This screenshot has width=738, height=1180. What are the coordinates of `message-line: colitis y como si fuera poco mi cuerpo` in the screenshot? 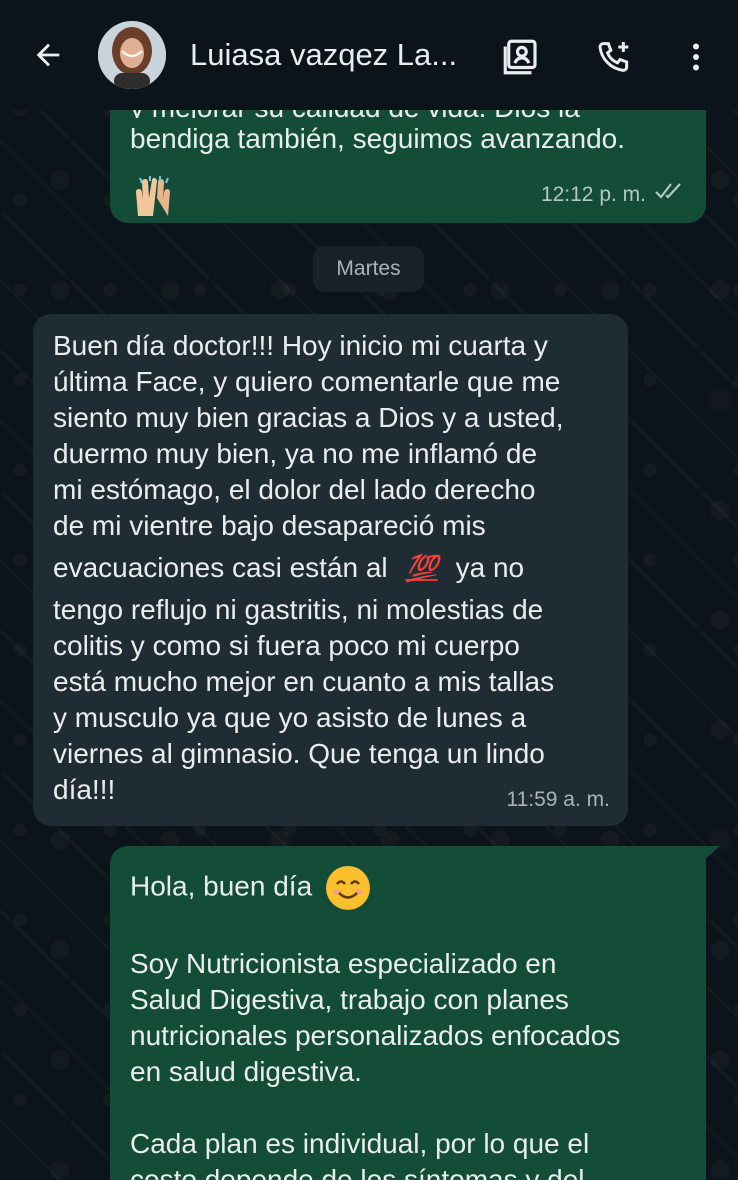 It's located at (286, 645).